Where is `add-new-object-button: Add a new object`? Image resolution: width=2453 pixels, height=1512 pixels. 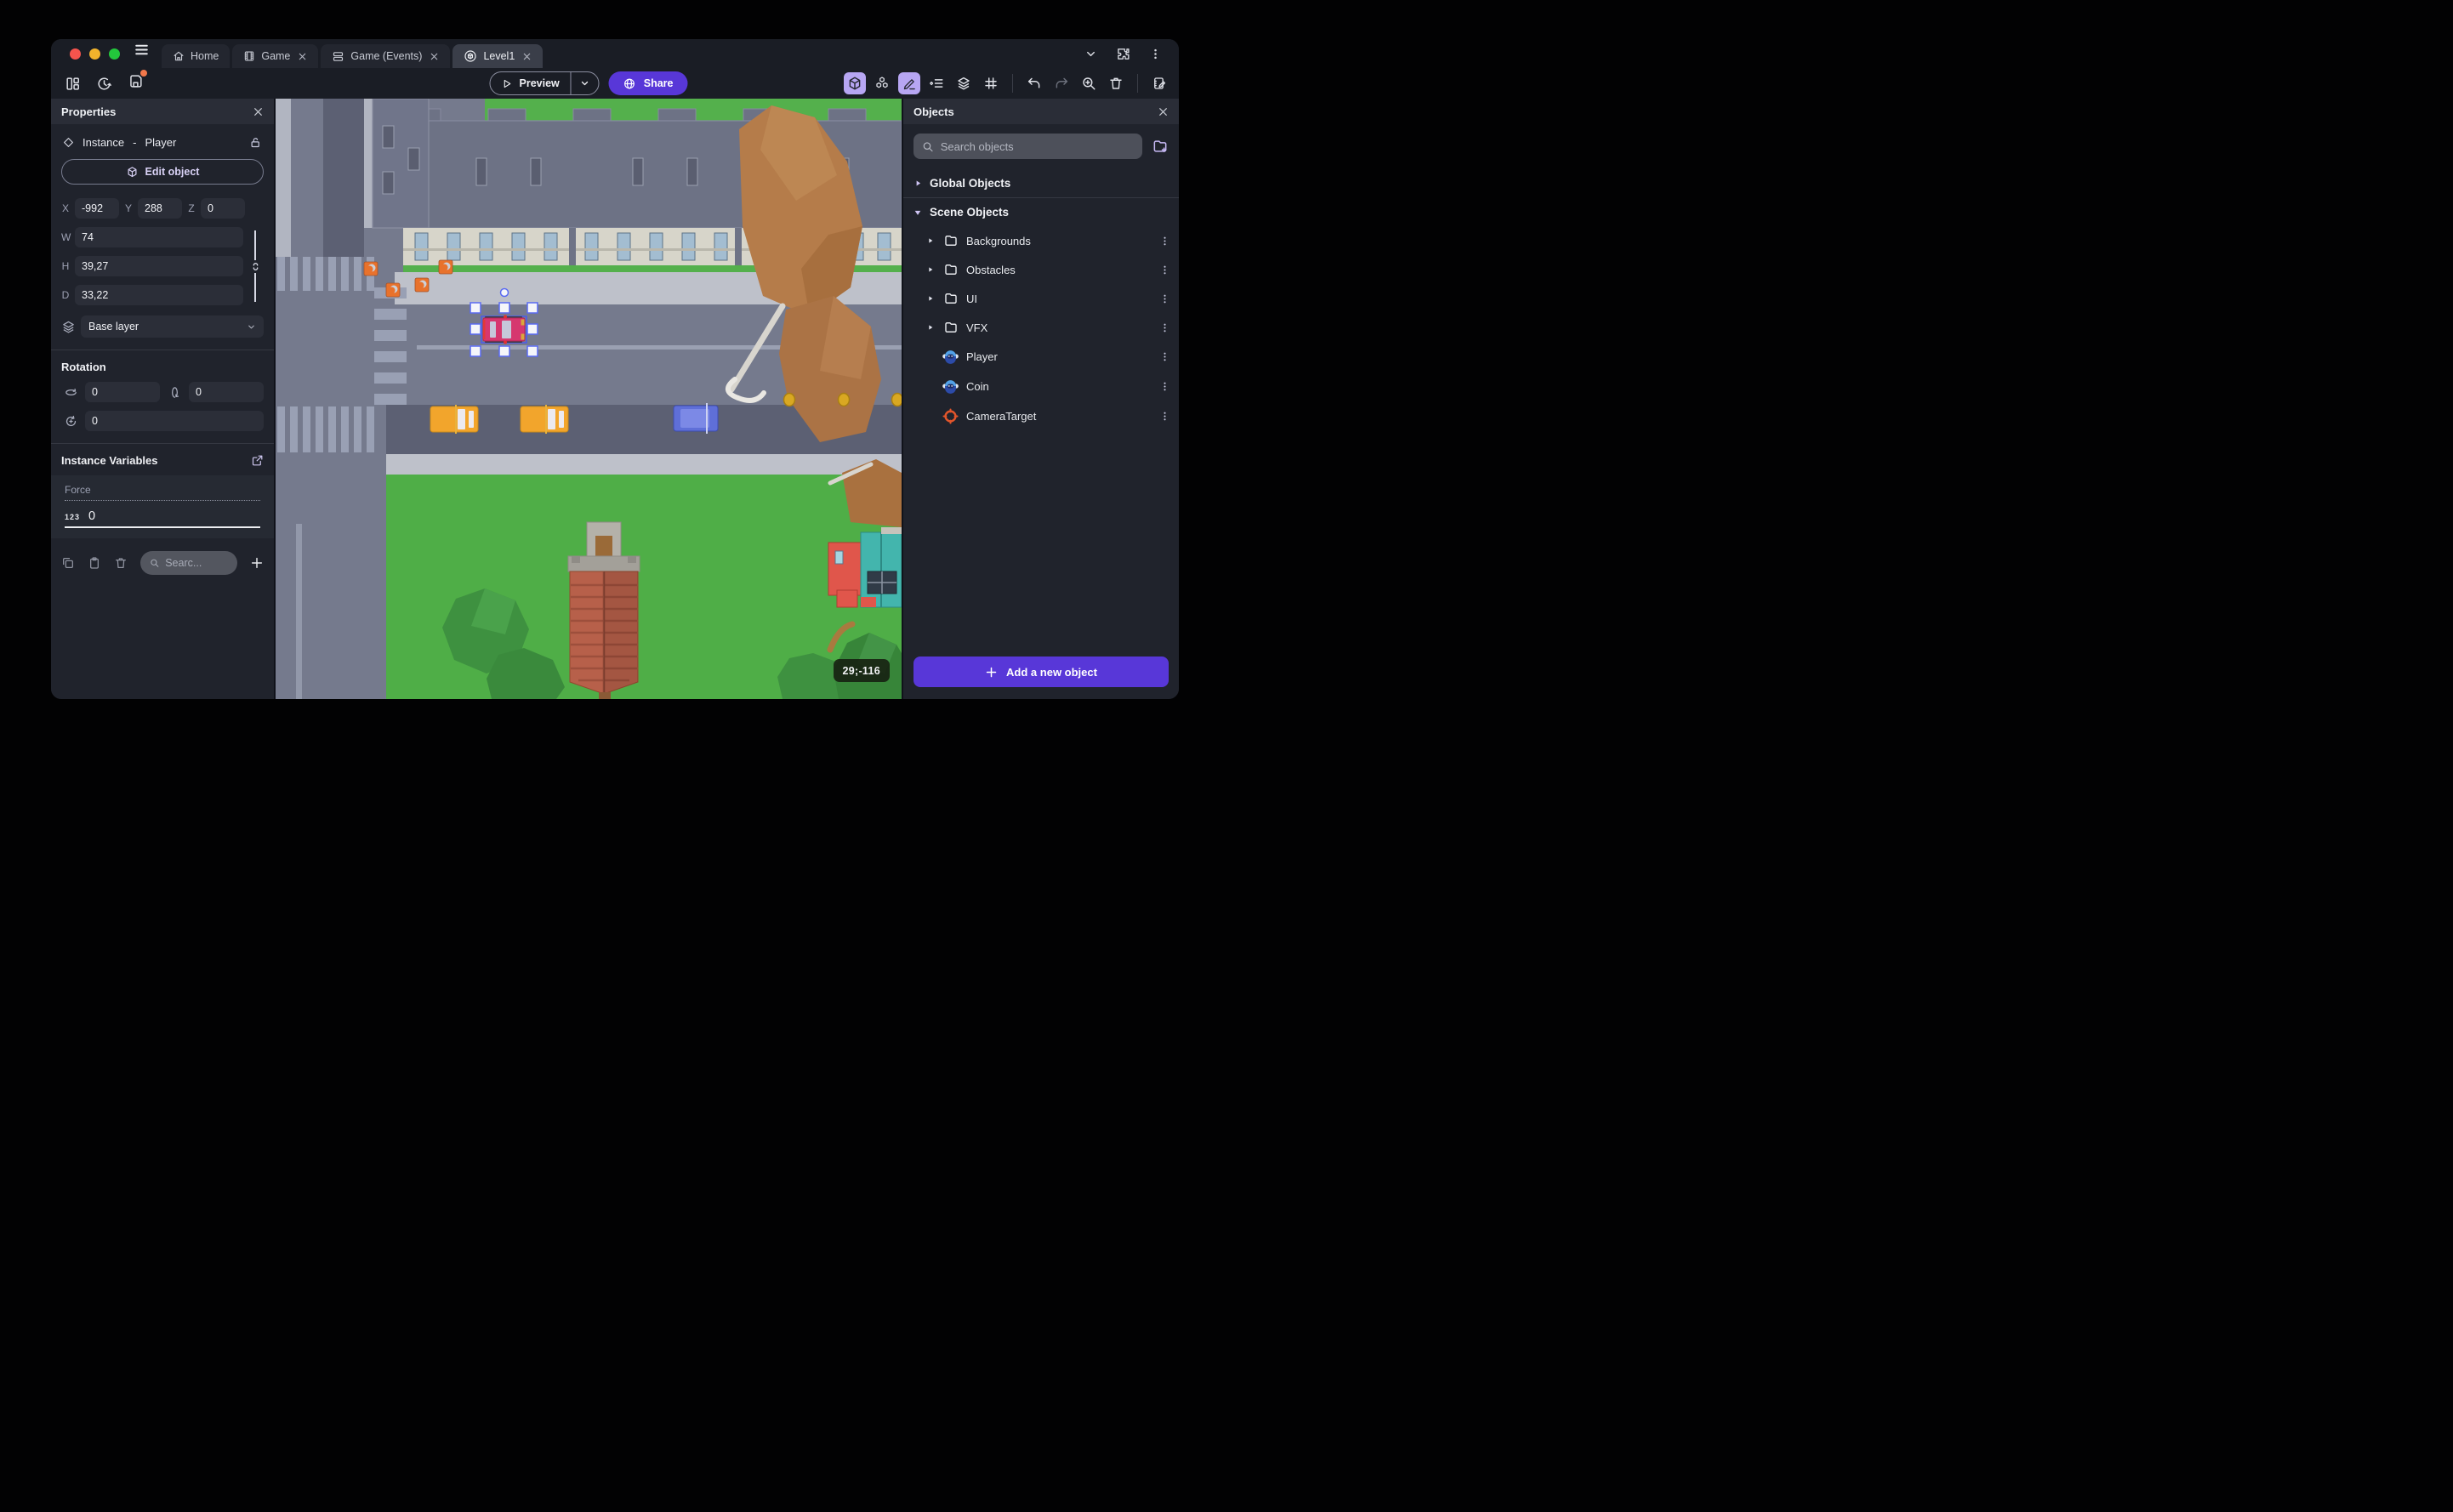 add-new-object-button: Add a new object is located at coordinates (1041, 672).